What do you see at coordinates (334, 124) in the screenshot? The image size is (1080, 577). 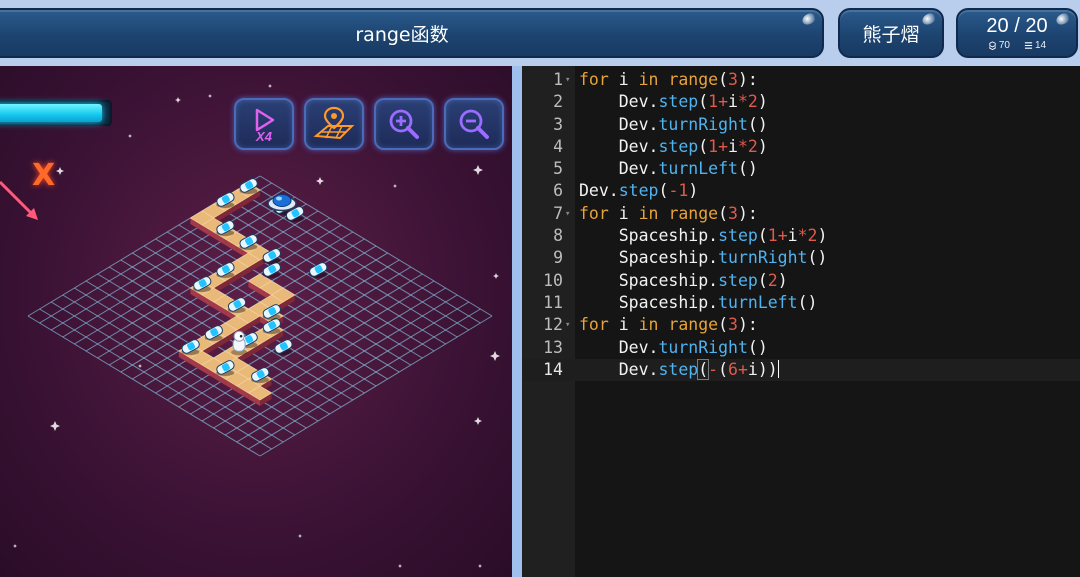 I see `map-button` at bounding box center [334, 124].